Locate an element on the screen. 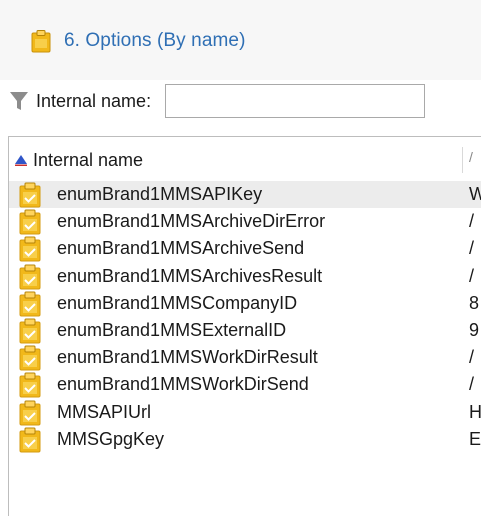  list-item-6: enumBrand1MMSWorkDirResult / is located at coordinates (245, 357).